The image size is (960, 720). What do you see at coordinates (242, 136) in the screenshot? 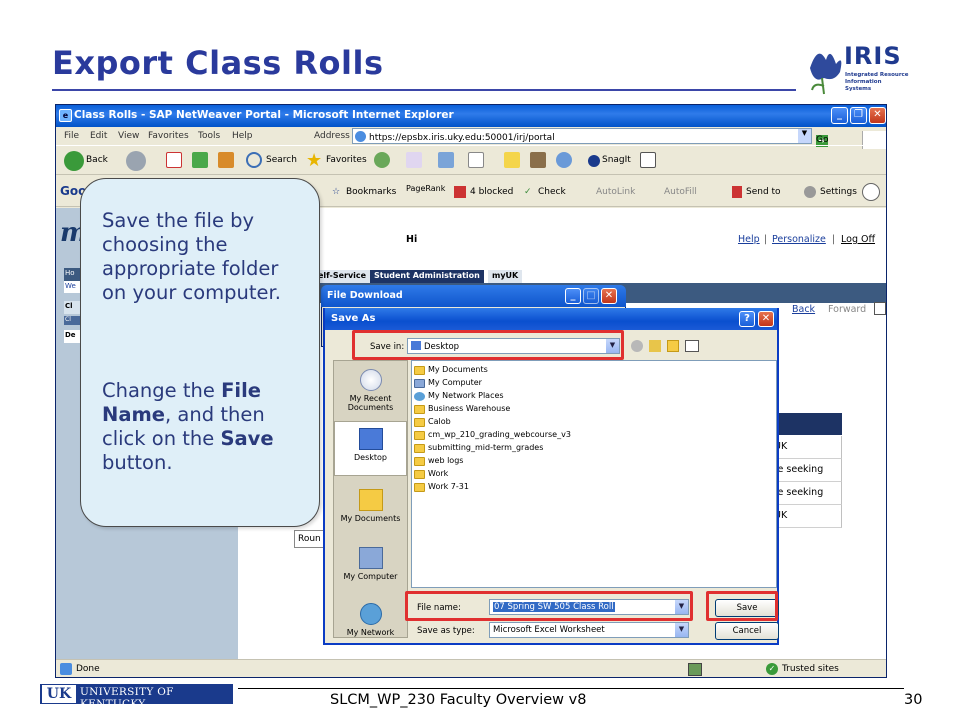
I see `menu-help: Help` at bounding box center [242, 136].